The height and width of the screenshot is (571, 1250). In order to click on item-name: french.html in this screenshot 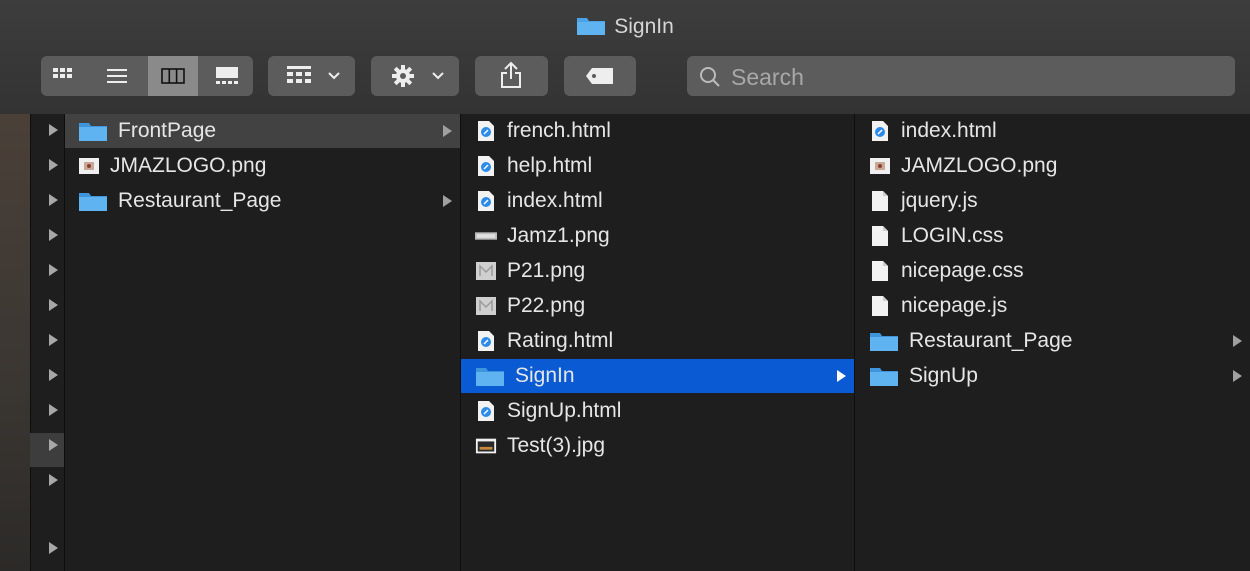, I will do `click(559, 130)`.